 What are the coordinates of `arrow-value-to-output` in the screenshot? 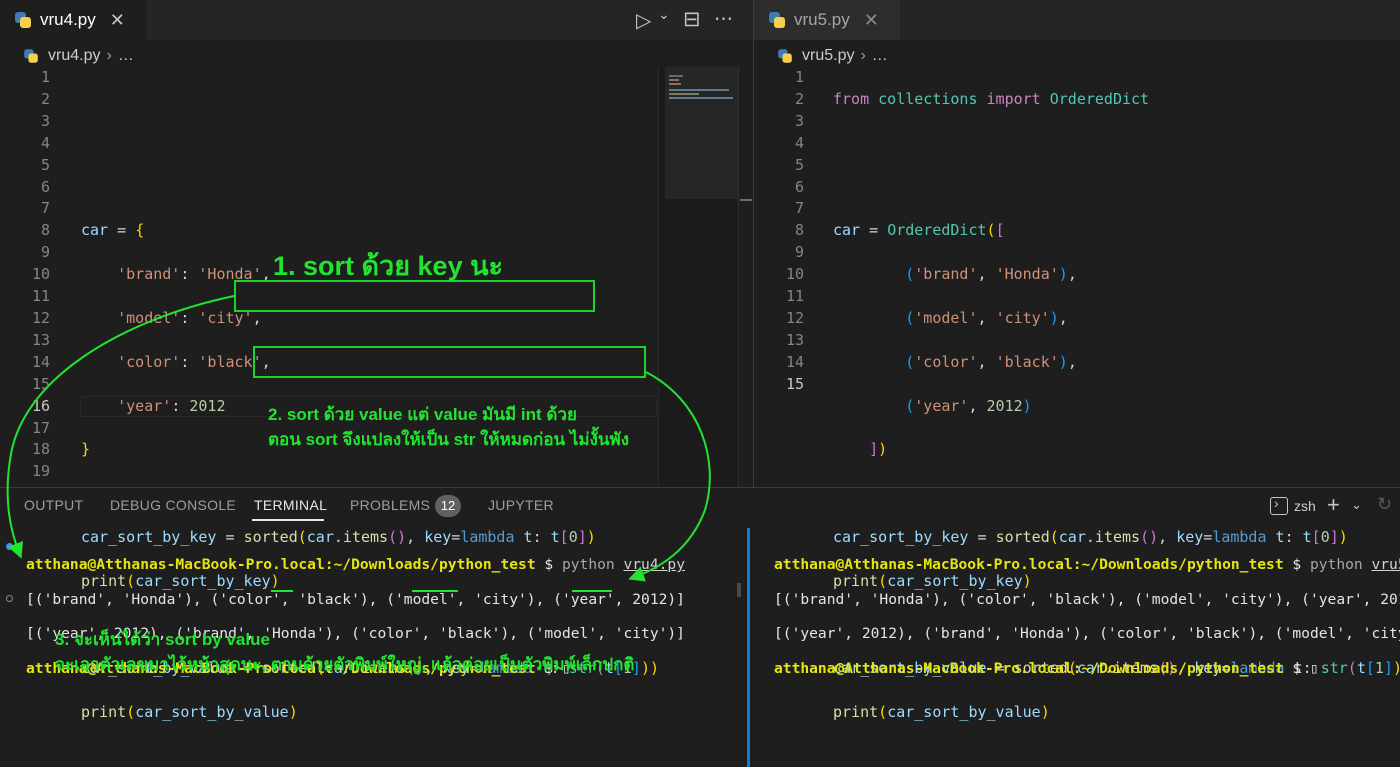 It's located at (669, 476).